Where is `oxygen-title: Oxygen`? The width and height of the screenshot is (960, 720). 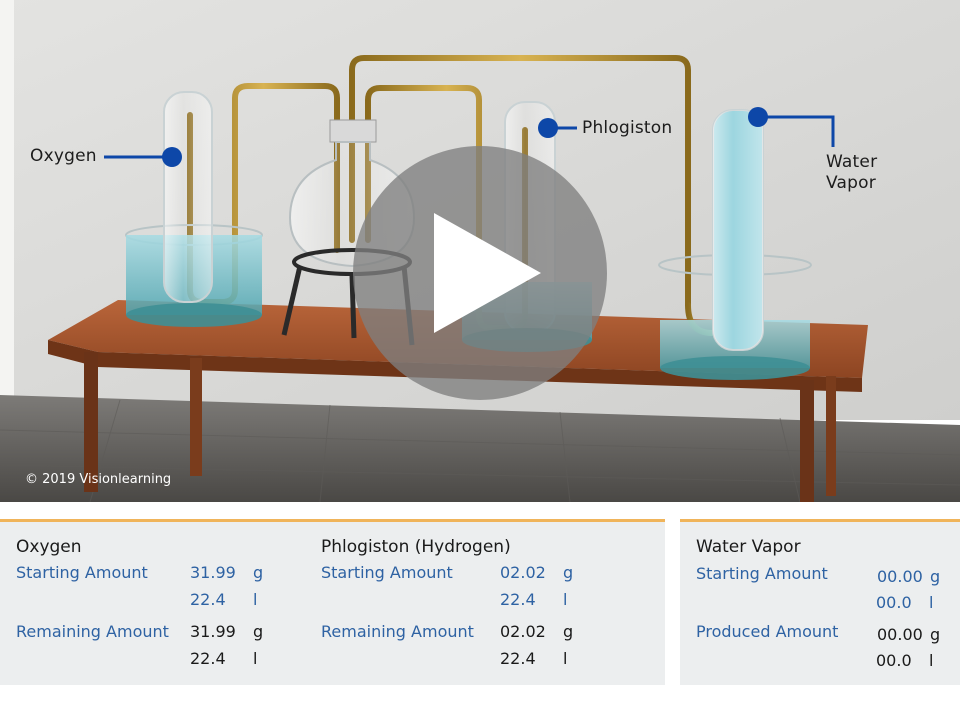
oxygen-title: Oxygen is located at coordinates (49, 547).